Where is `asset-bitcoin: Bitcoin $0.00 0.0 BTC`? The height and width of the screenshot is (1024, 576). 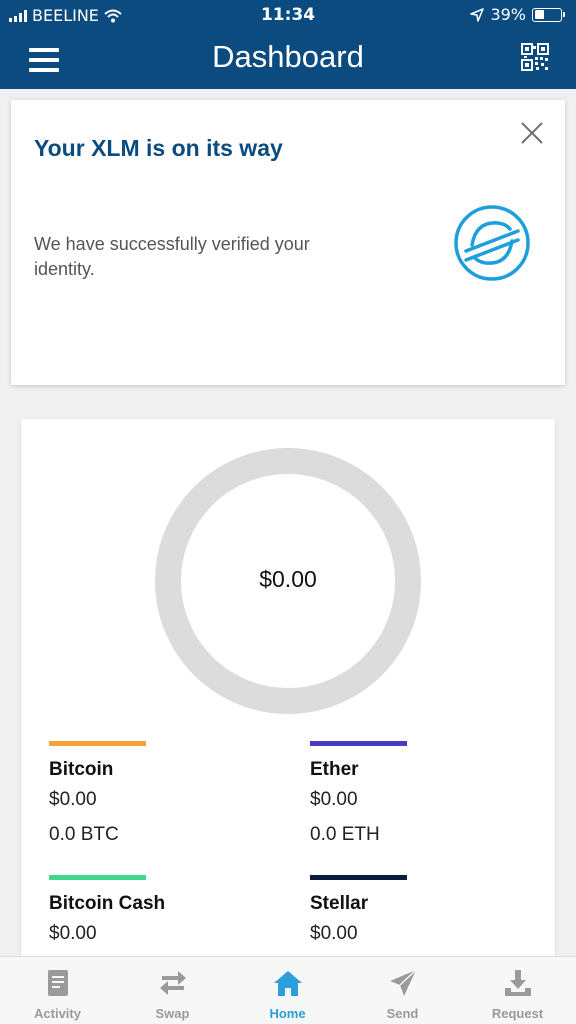
asset-bitcoin: Bitcoin $0.00 0.0 BTC is located at coordinates (159, 793).